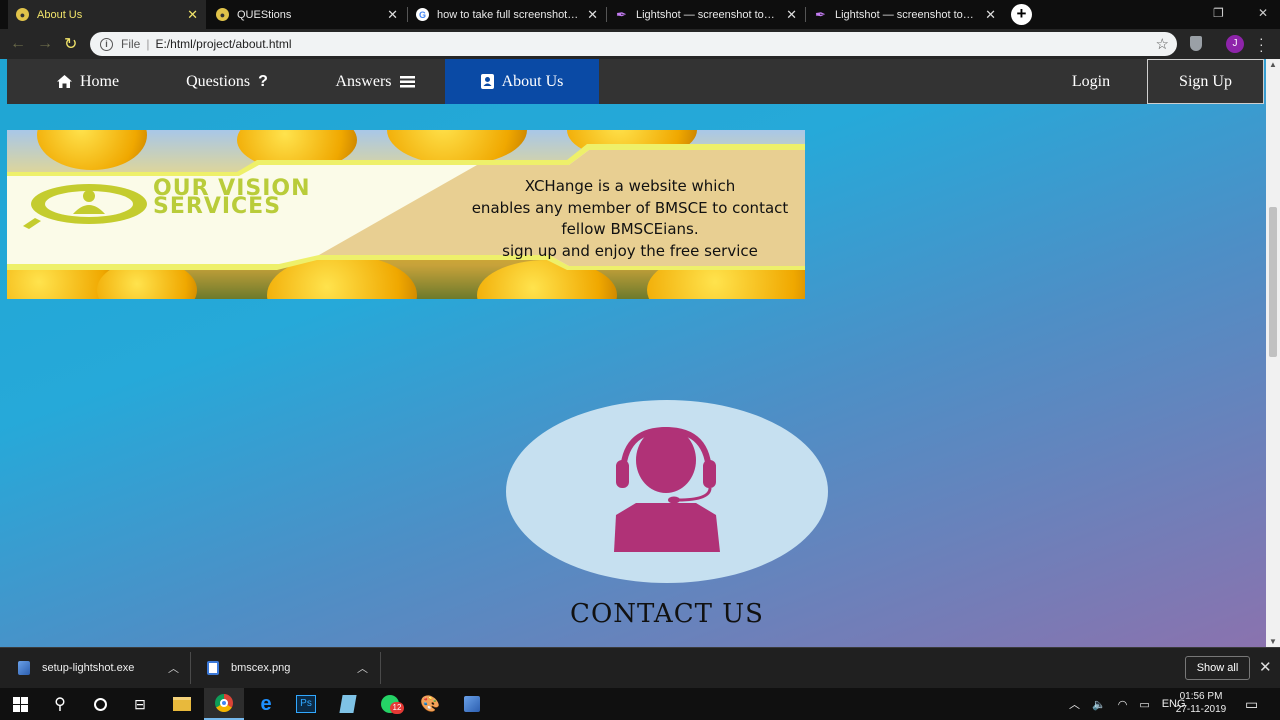  What do you see at coordinates (397, 708) in the screenshot?
I see `notification-badge: 12` at bounding box center [397, 708].